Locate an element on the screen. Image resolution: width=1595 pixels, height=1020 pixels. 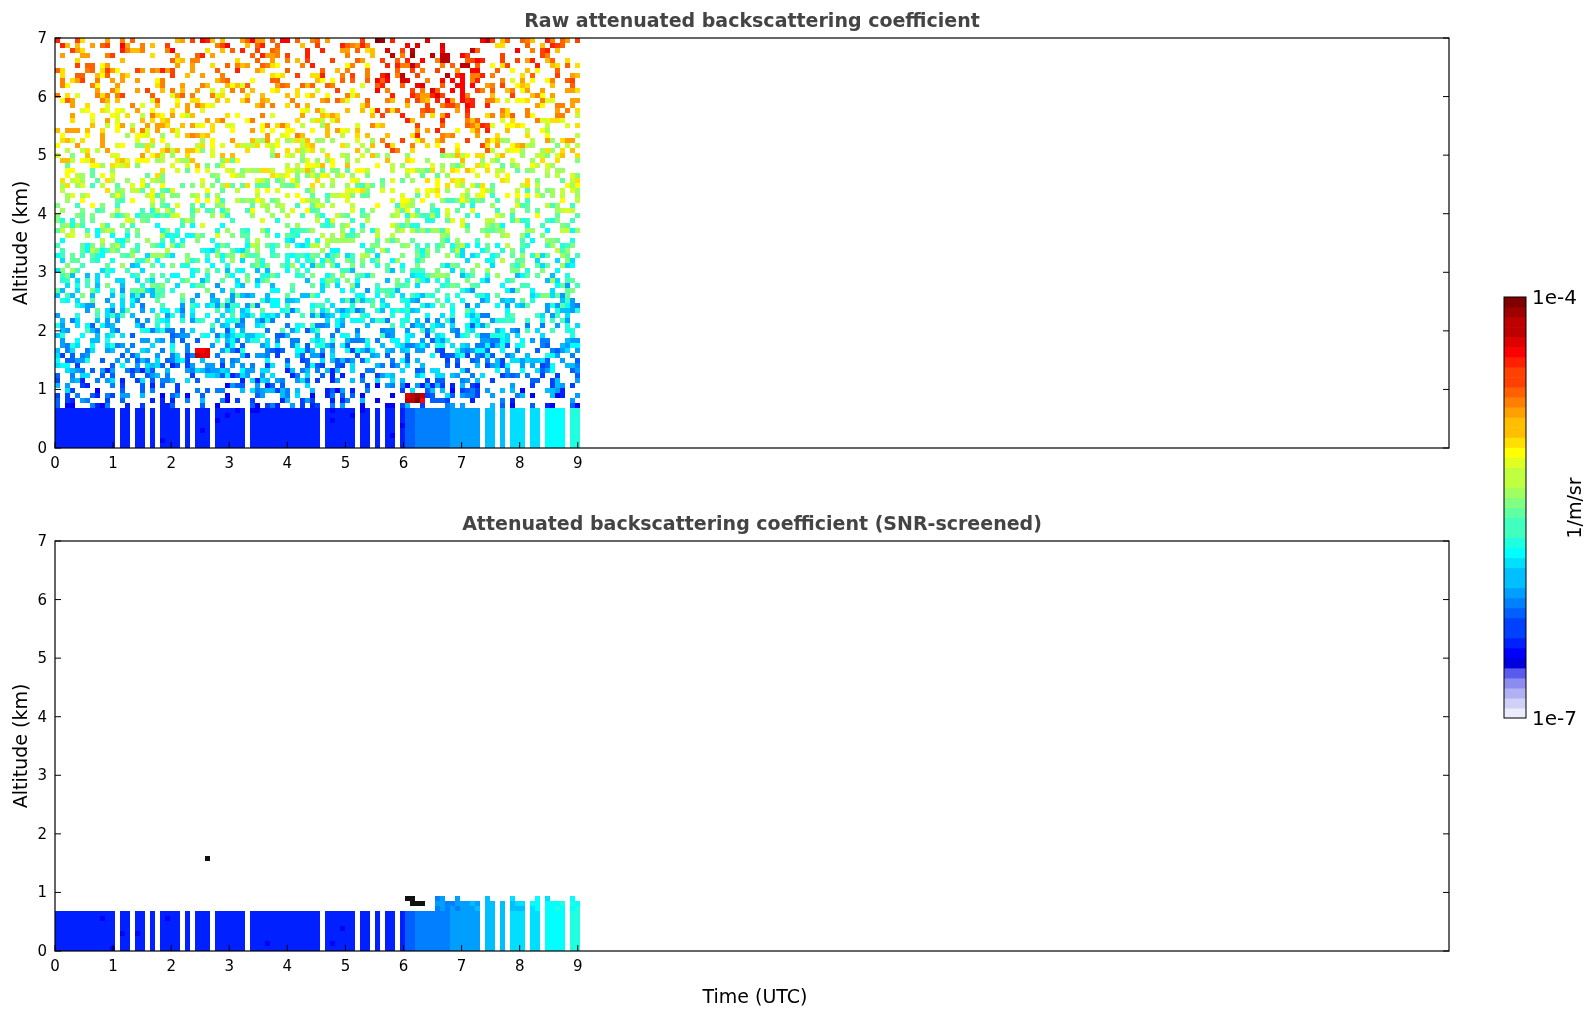
colorbar-tick-label: 1e-7 is located at coordinates (1554, 718).